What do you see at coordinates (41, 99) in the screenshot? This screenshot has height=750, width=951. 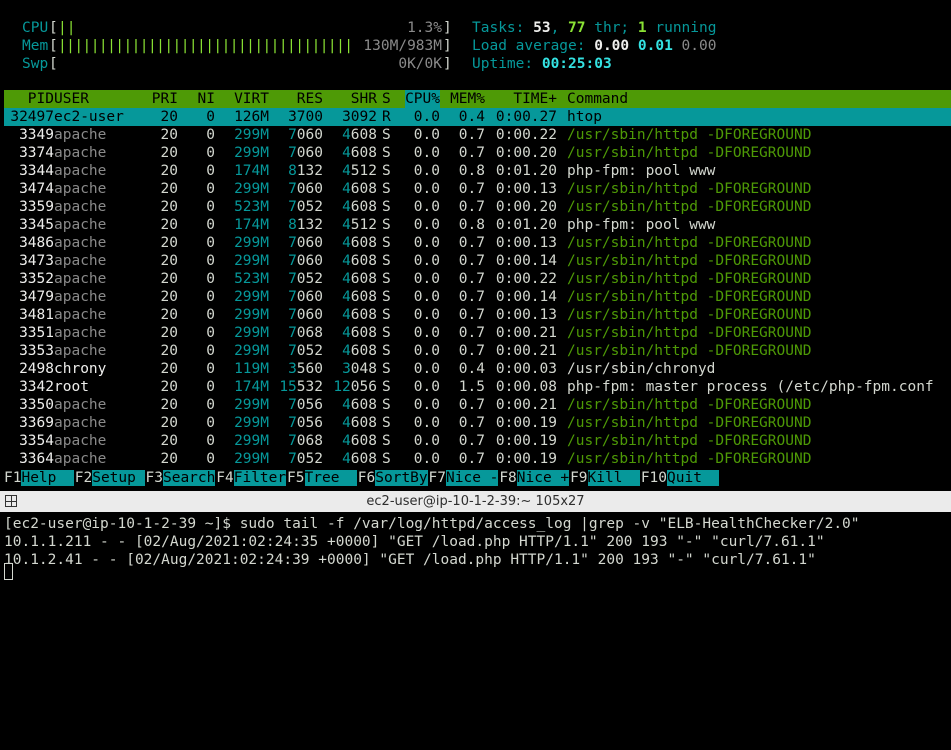 I see `column-header-pid: PID` at bounding box center [41, 99].